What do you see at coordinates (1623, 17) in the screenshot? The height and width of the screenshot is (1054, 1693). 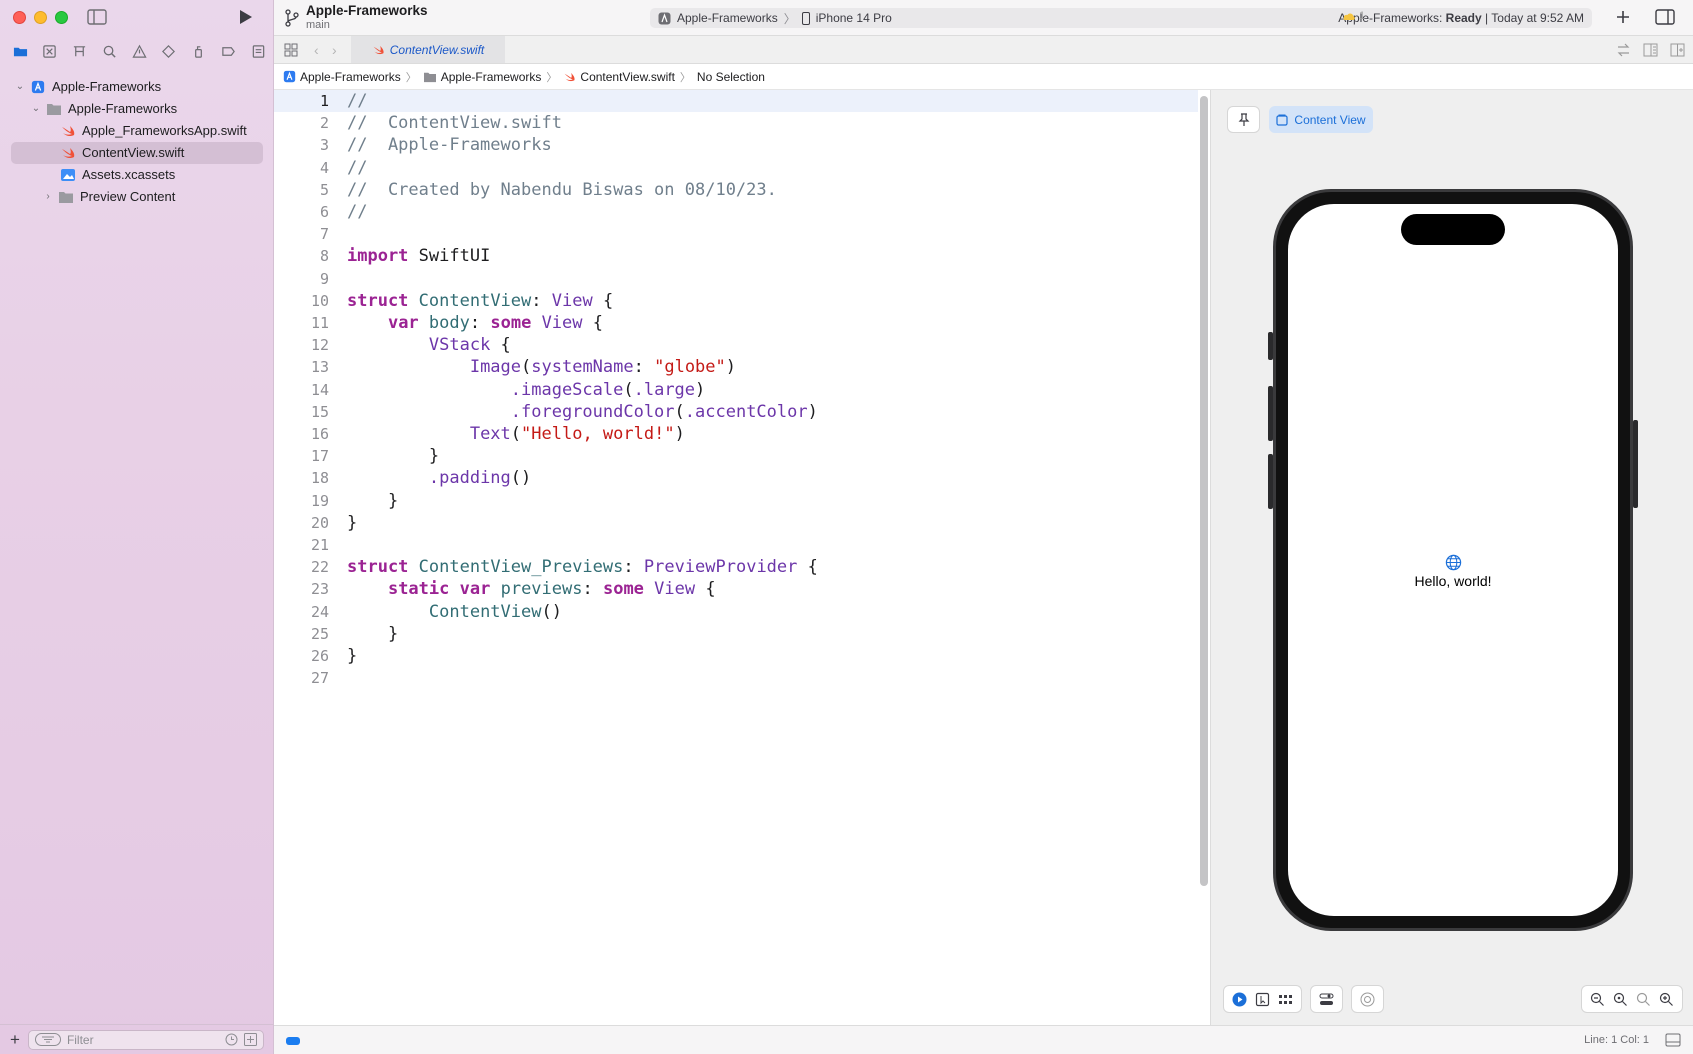 I see `library-add-icon` at bounding box center [1623, 17].